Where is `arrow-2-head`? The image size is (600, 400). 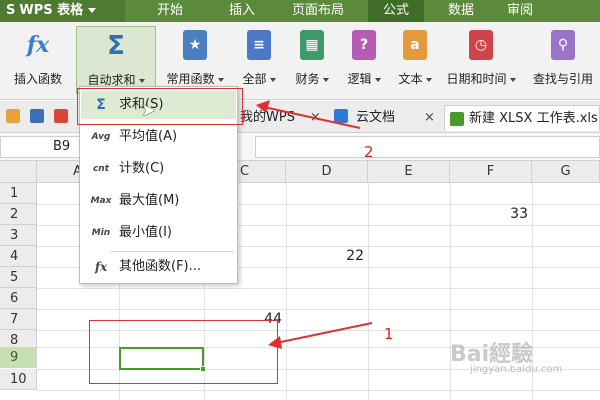 arrow-2-head is located at coordinates (263, 106).